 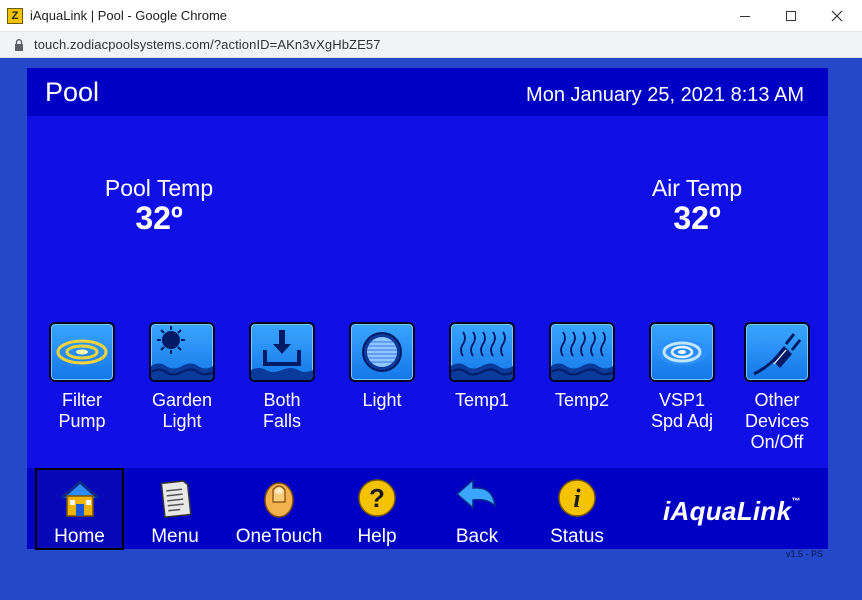 What do you see at coordinates (727, 511) in the screenshot?
I see `brand-name: iAquaLink` at bounding box center [727, 511].